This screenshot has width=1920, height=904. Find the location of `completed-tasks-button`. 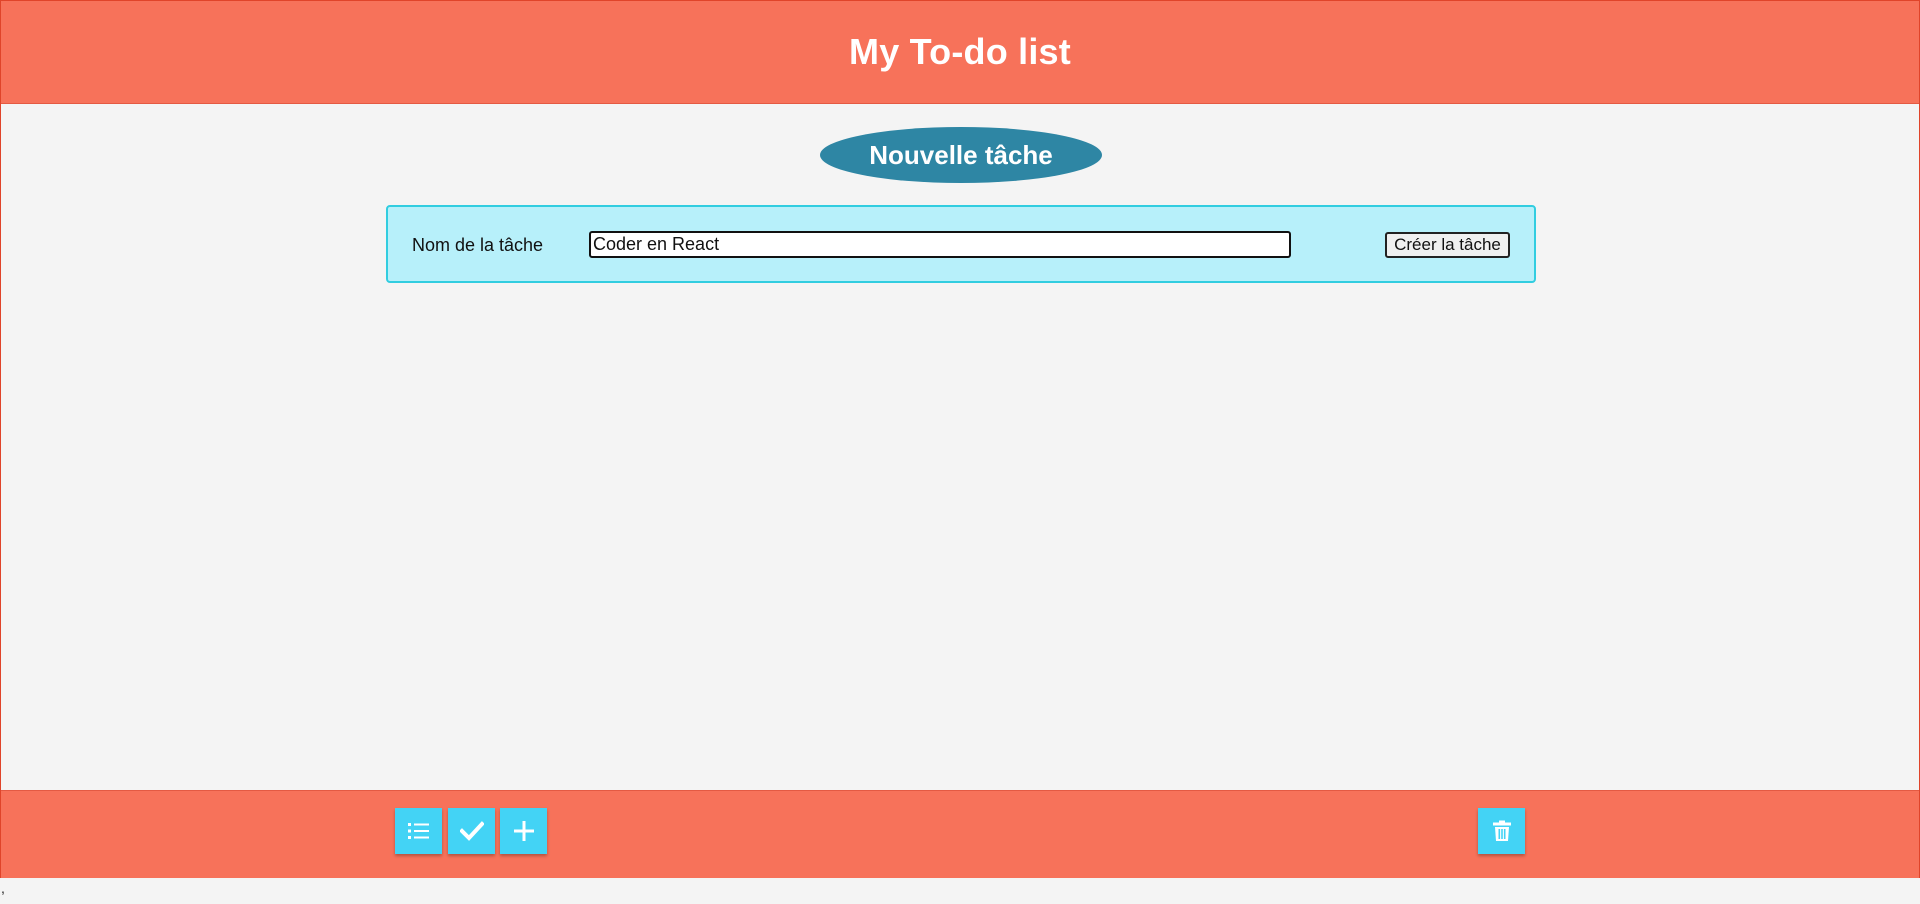

completed-tasks-button is located at coordinates (471, 831).